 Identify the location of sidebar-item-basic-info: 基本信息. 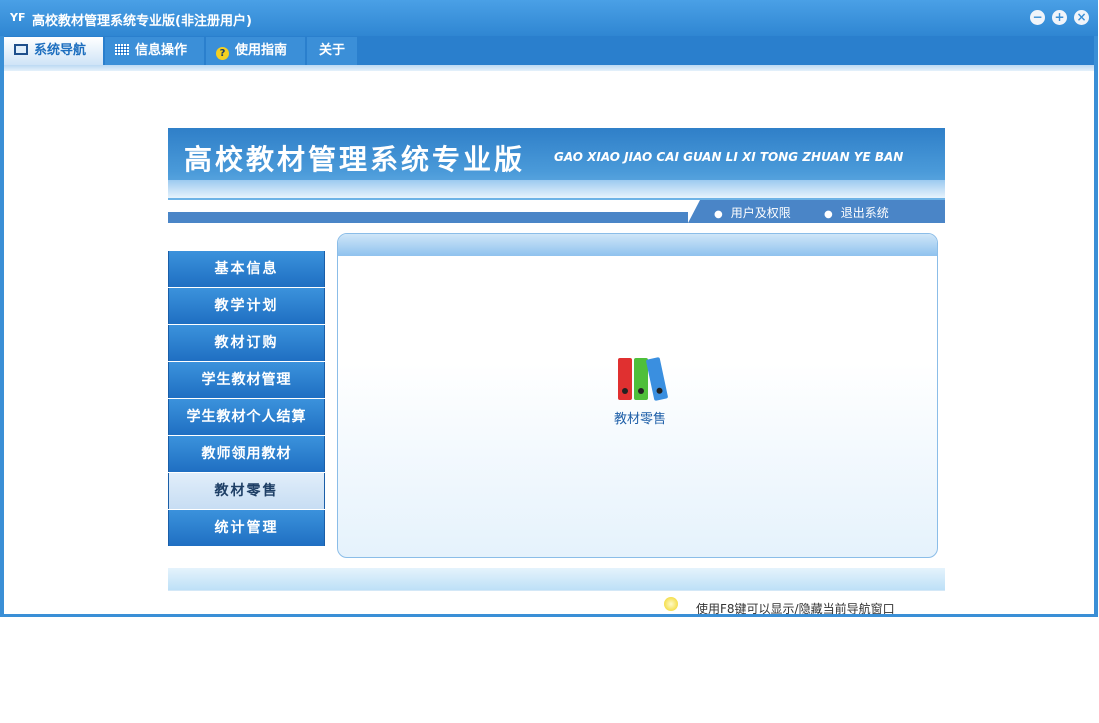
(246, 269).